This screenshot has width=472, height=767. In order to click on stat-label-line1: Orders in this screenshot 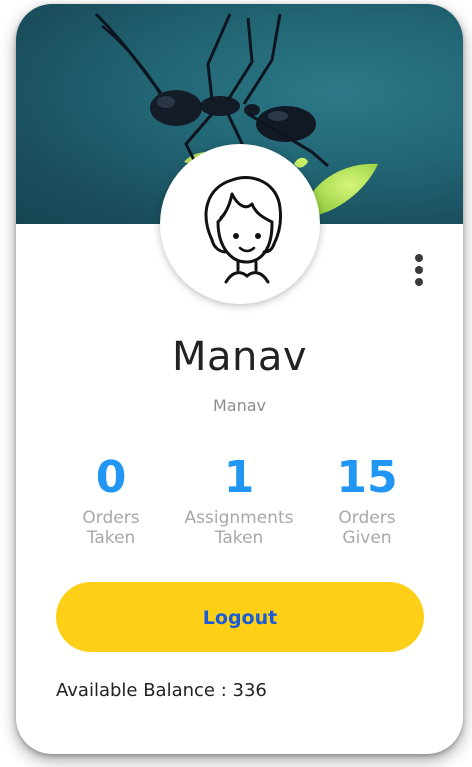, I will do `click(367, 518)`.